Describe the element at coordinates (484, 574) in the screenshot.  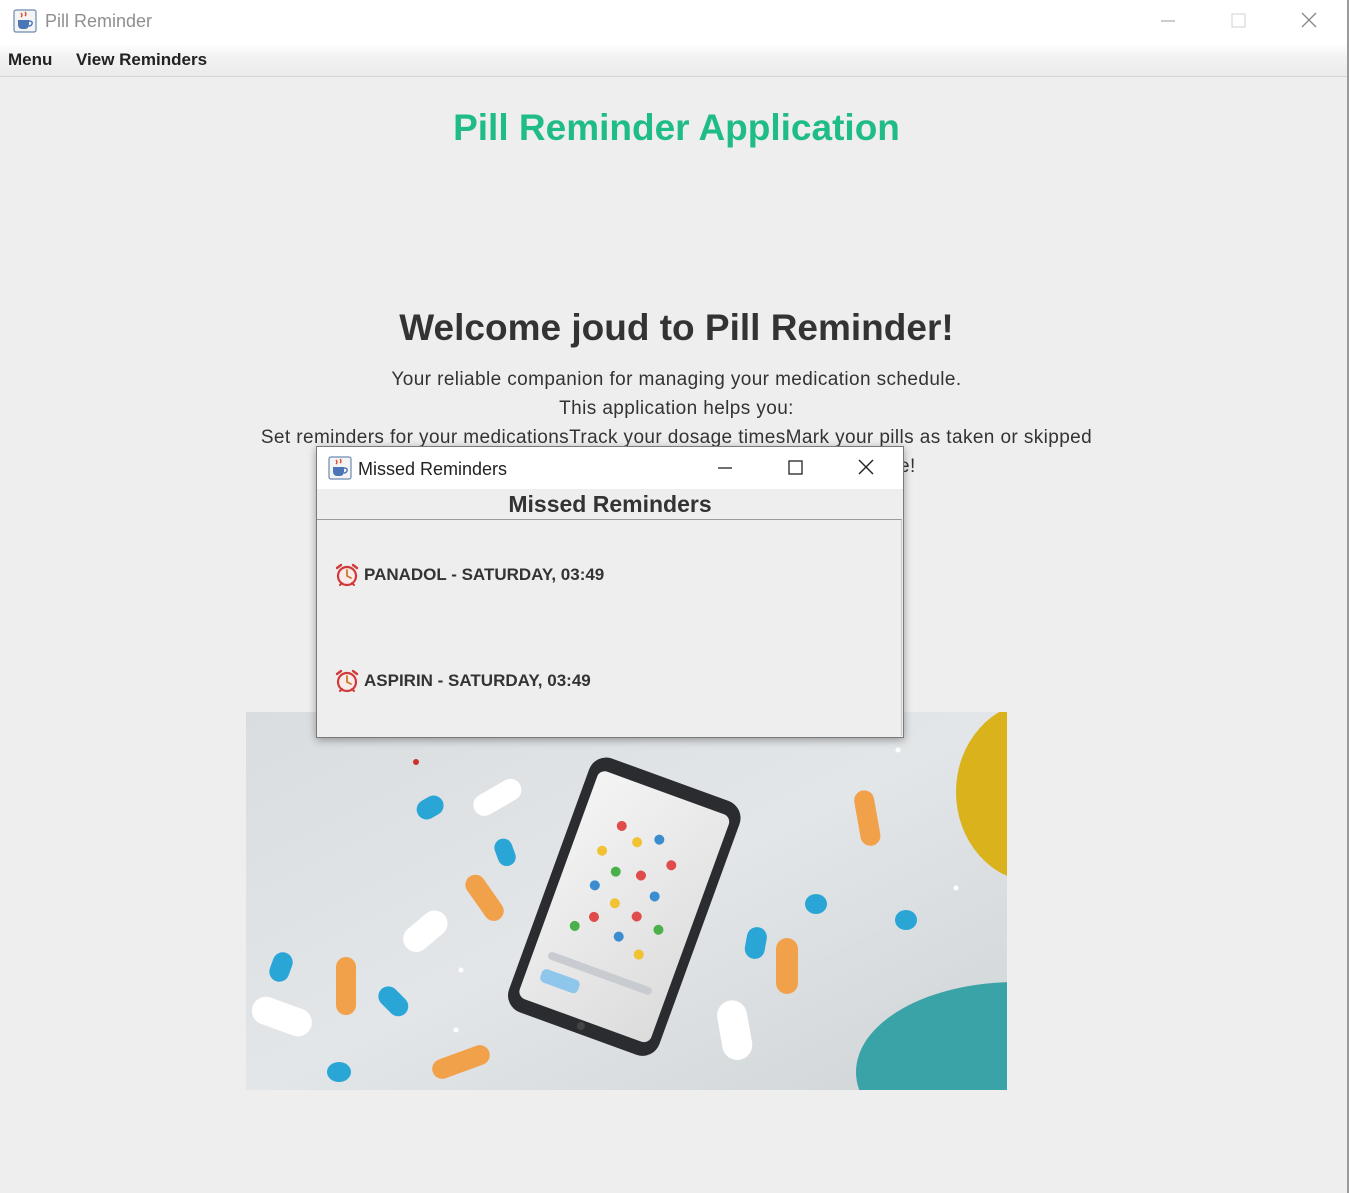
I see `reminder-text: PANADOL - SATURDAY, 03:49` at that location.